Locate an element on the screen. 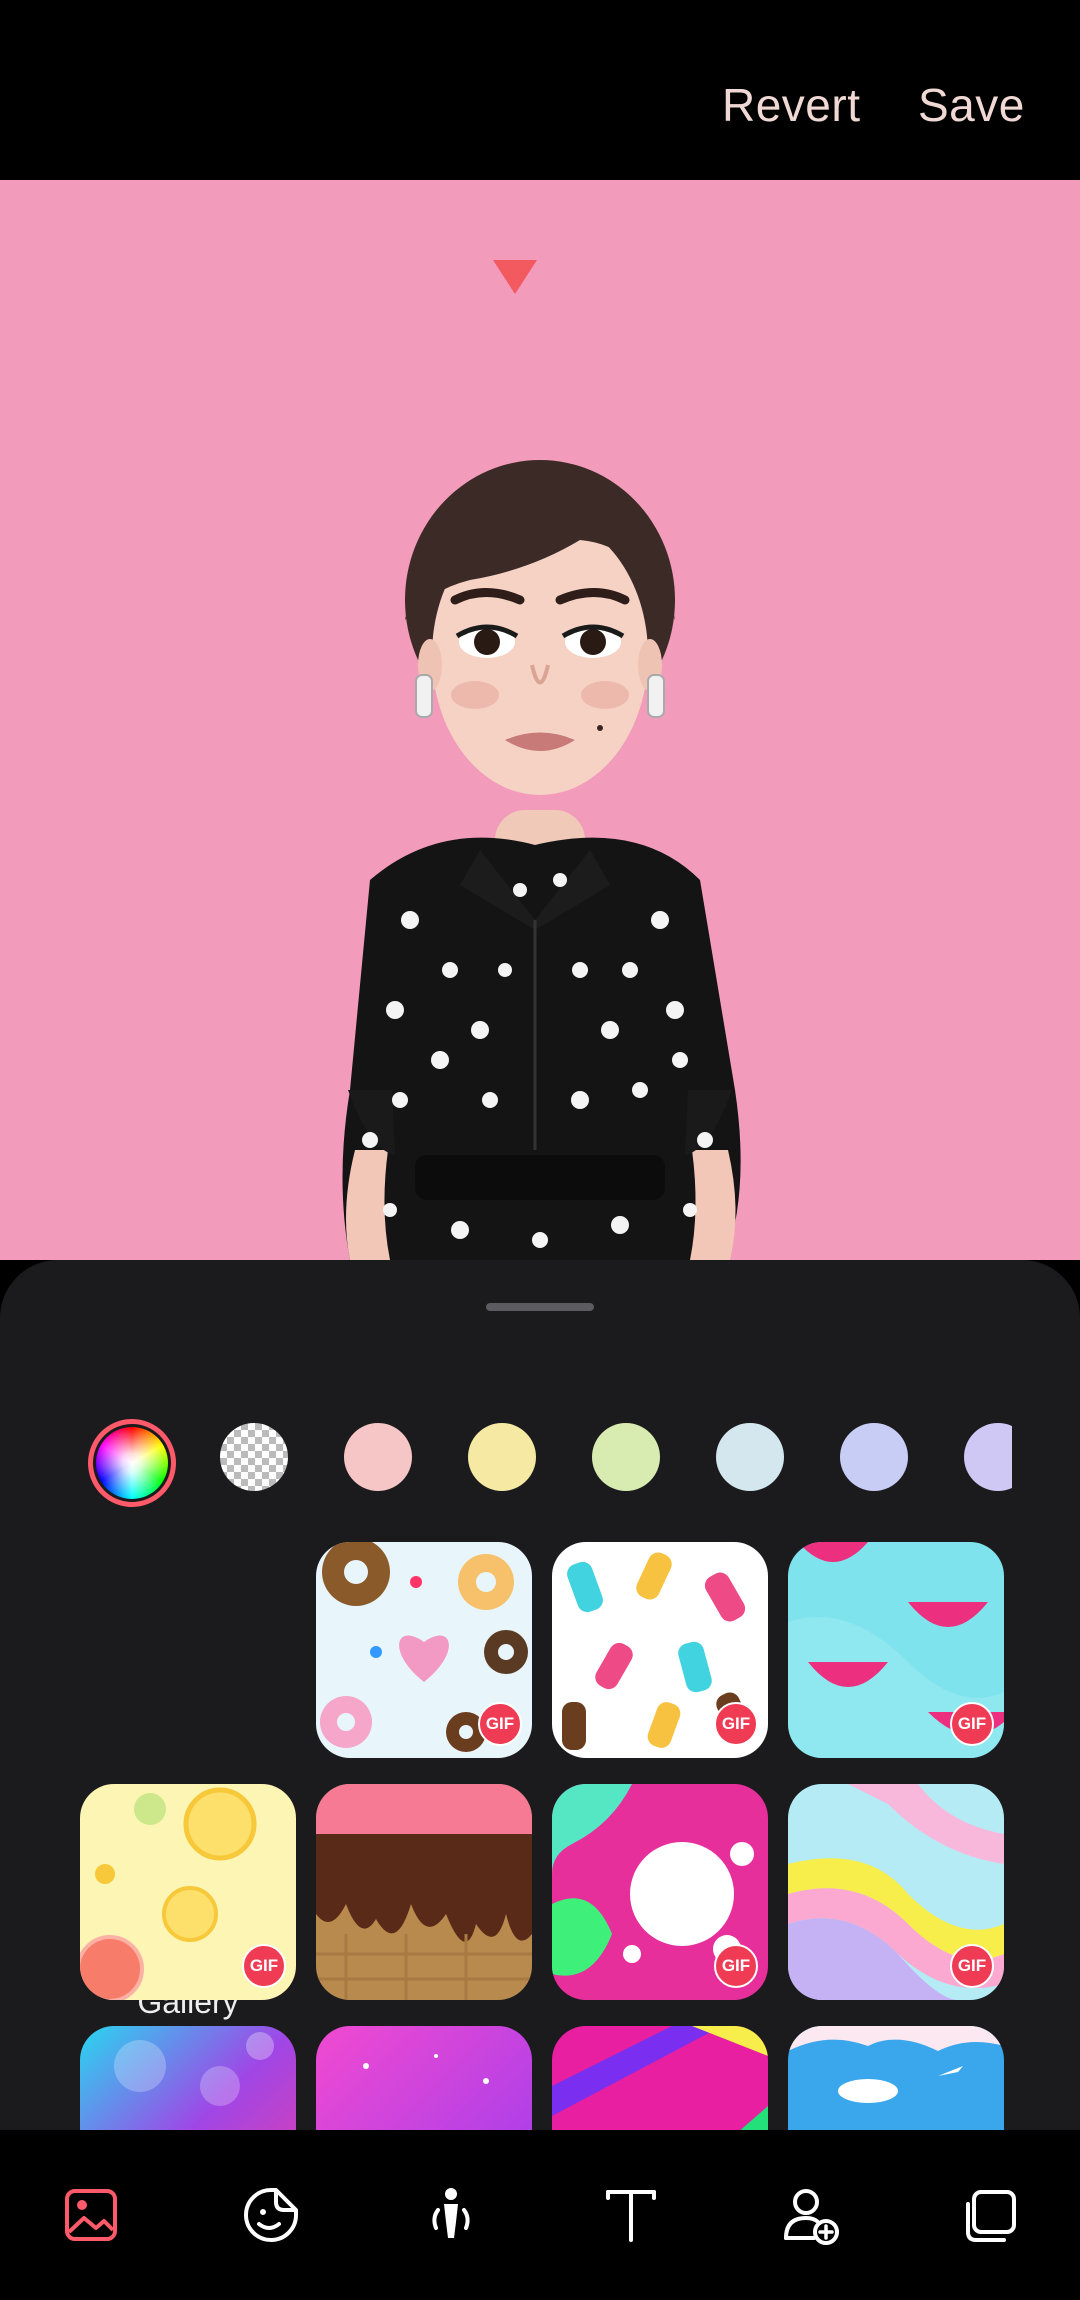 The height and width of the screenshot is (2300, 1080). background-image-icon is located at coordinates (91, 2215).